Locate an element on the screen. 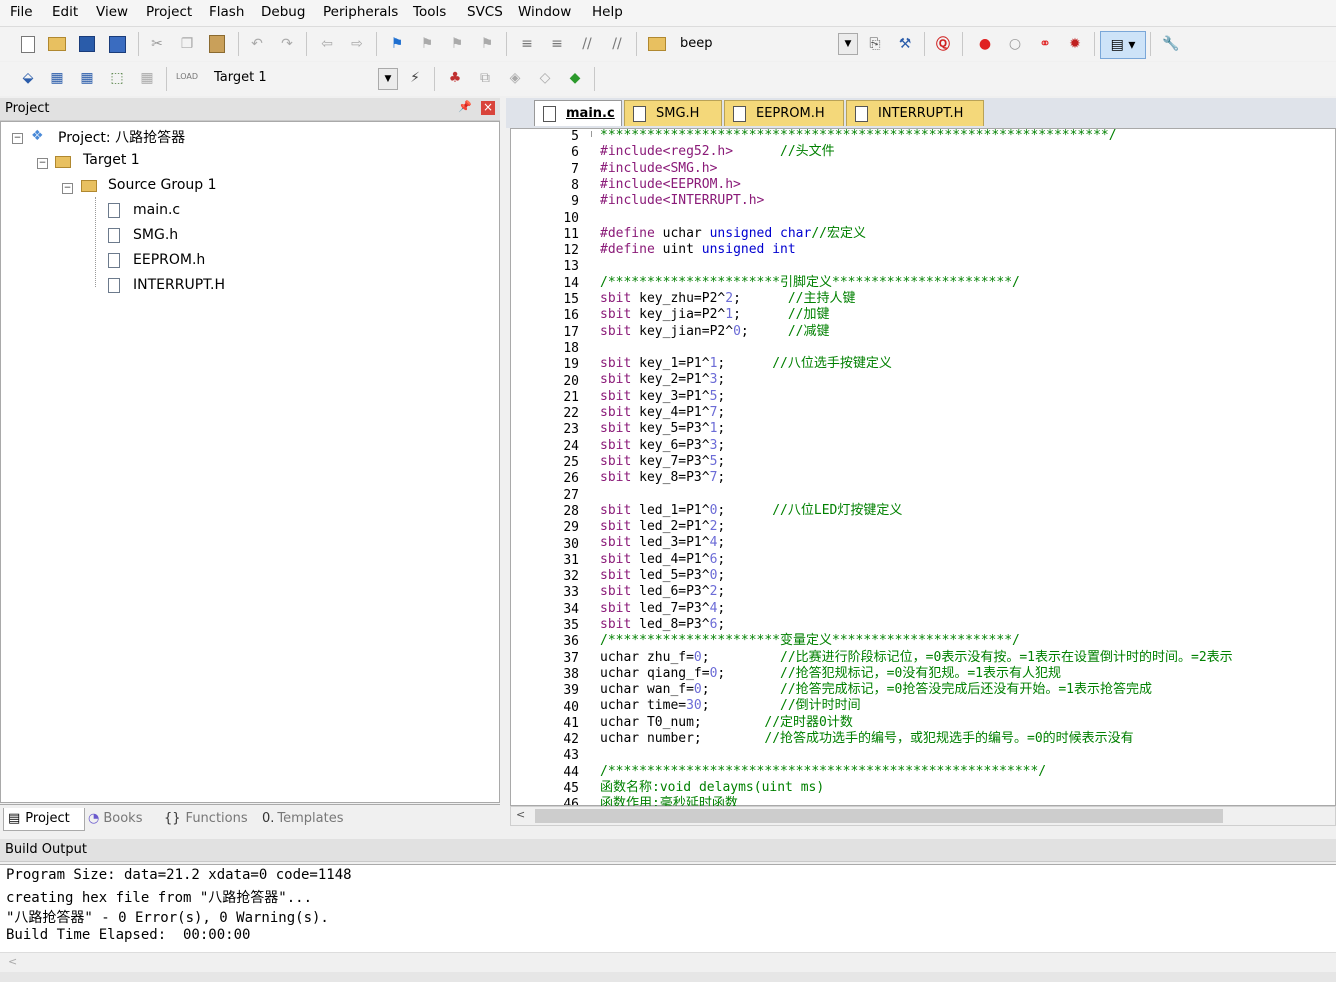  target-options-icon: ⚡ is located at coordinates (415, 78).